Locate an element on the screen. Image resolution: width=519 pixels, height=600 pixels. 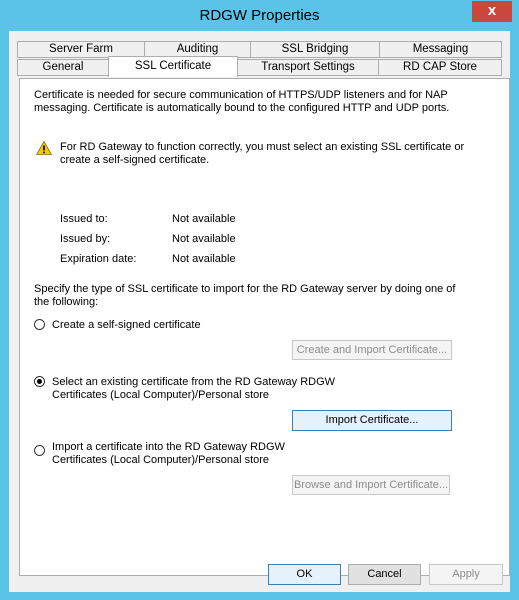
self-signed-label: Create a self-signed certificate is located at coordinates (126, 325).